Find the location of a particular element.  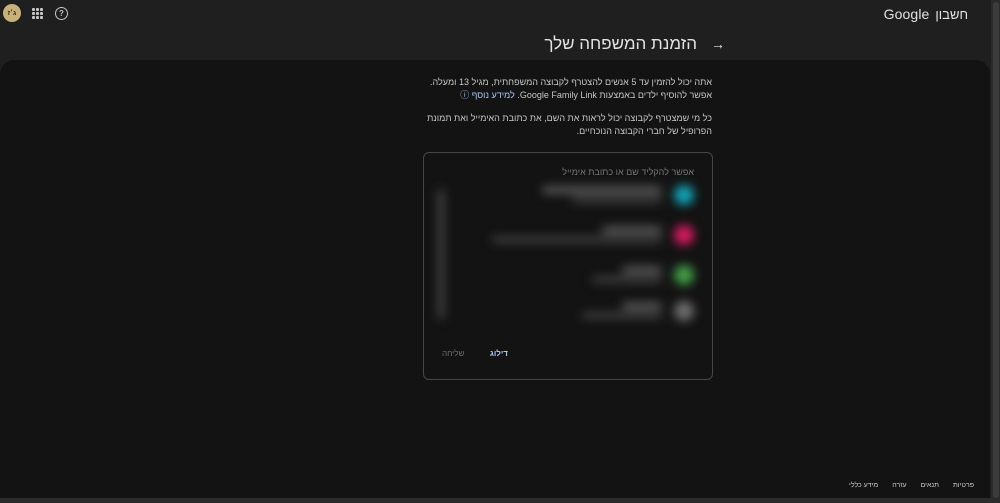

skip-button: דילוג is located at coordinates (499, 353).